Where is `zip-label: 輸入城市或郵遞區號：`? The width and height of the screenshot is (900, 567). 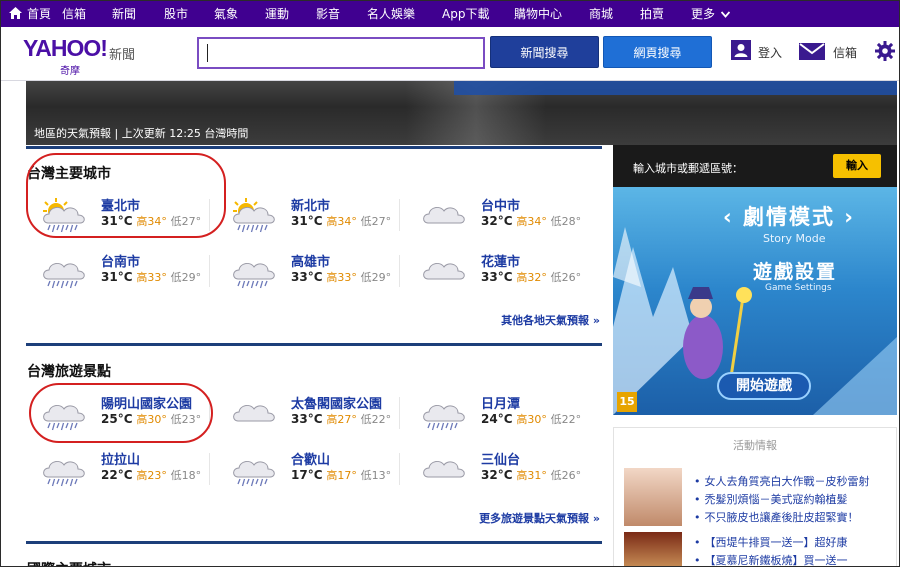
zip-label: 輸入城市或郵遞區號： is located at coordinates (688, 168).